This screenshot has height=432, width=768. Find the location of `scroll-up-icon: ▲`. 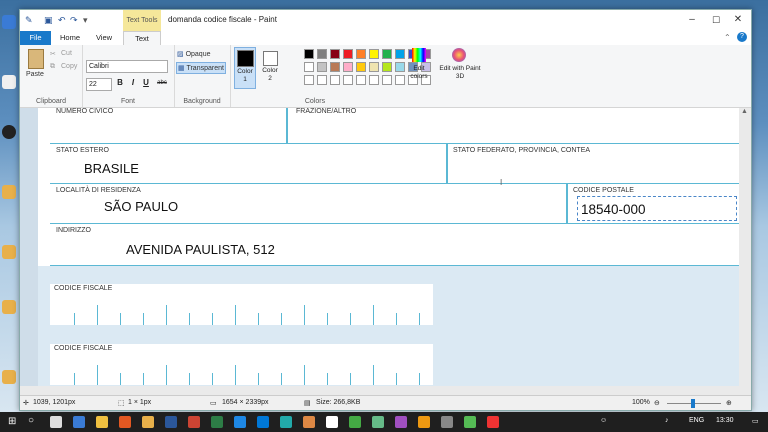

scroll-up-icon: ▲ is located at coordinates (744, 111).